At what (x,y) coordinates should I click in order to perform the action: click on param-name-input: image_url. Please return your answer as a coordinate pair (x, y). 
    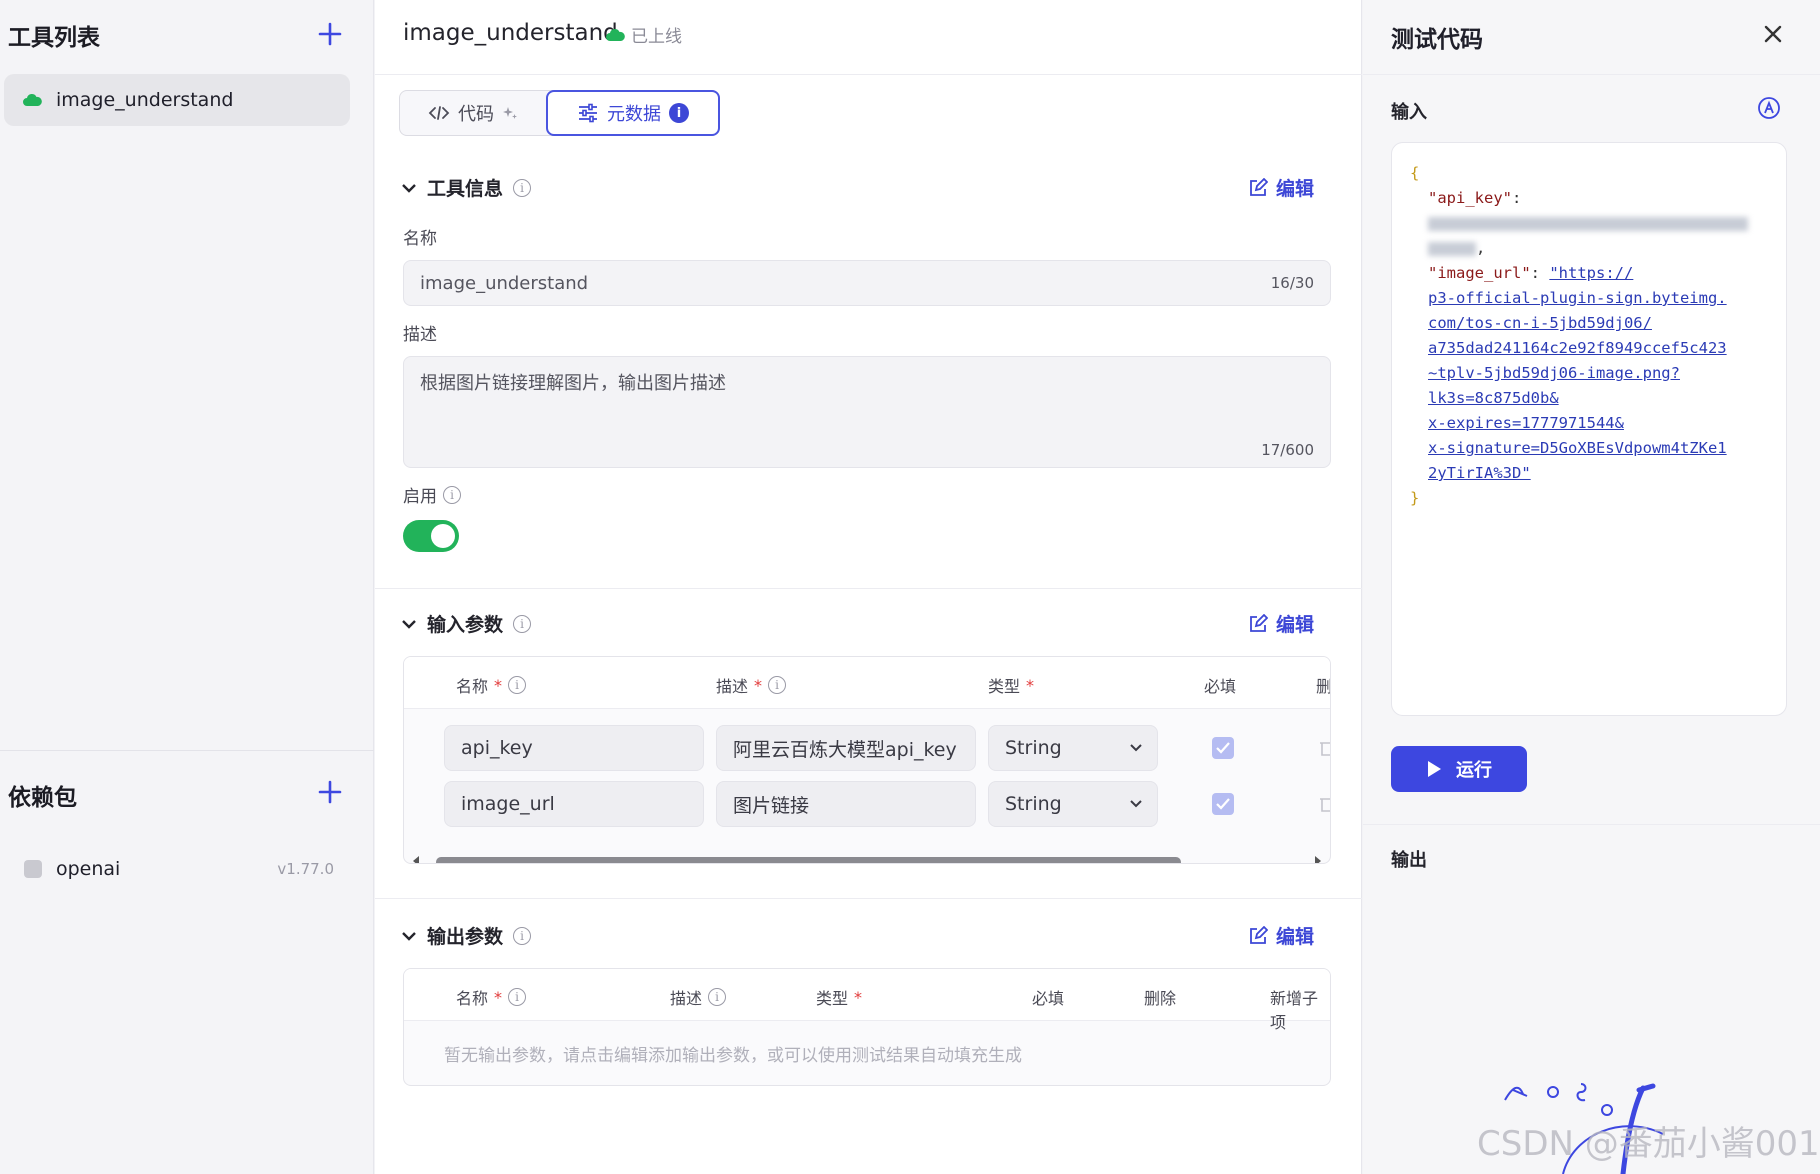
    Looking at the image, I should click on (574, 804).